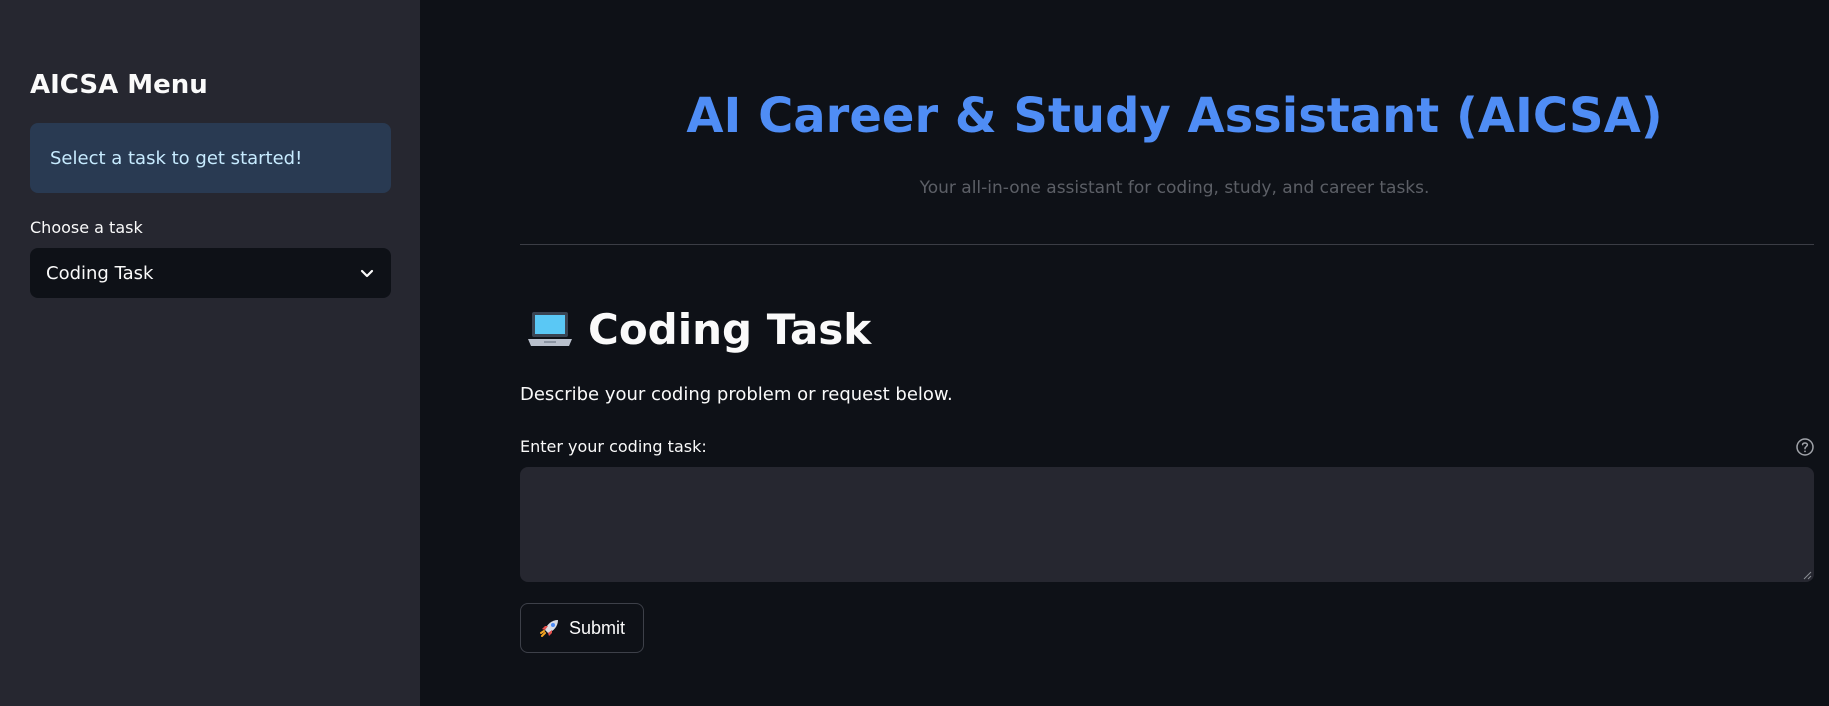 This screenshot has height=706, width=1829. I want to click on help-icon, so click(1805, 447).